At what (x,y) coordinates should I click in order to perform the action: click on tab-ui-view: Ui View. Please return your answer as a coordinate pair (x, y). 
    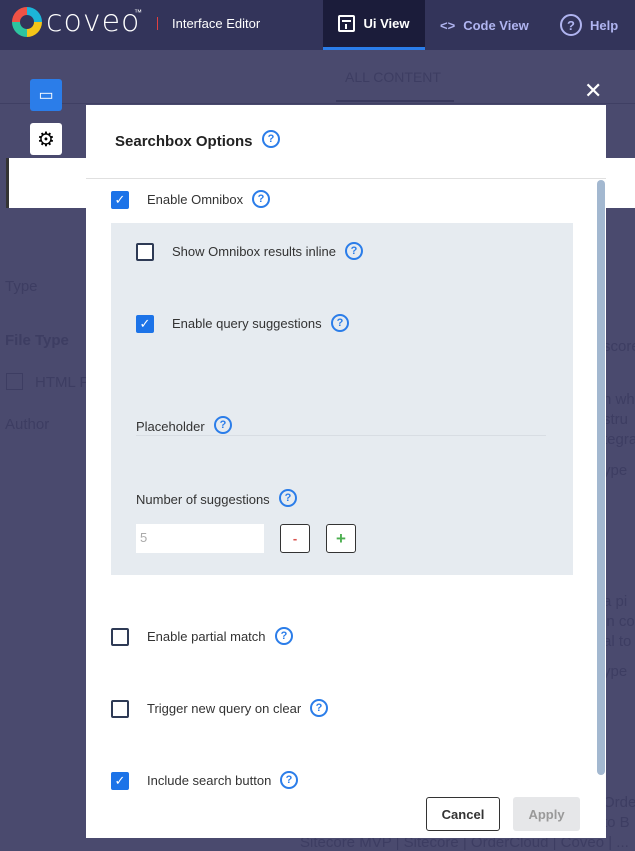
    Looking at the image, I should click on (374, 25).